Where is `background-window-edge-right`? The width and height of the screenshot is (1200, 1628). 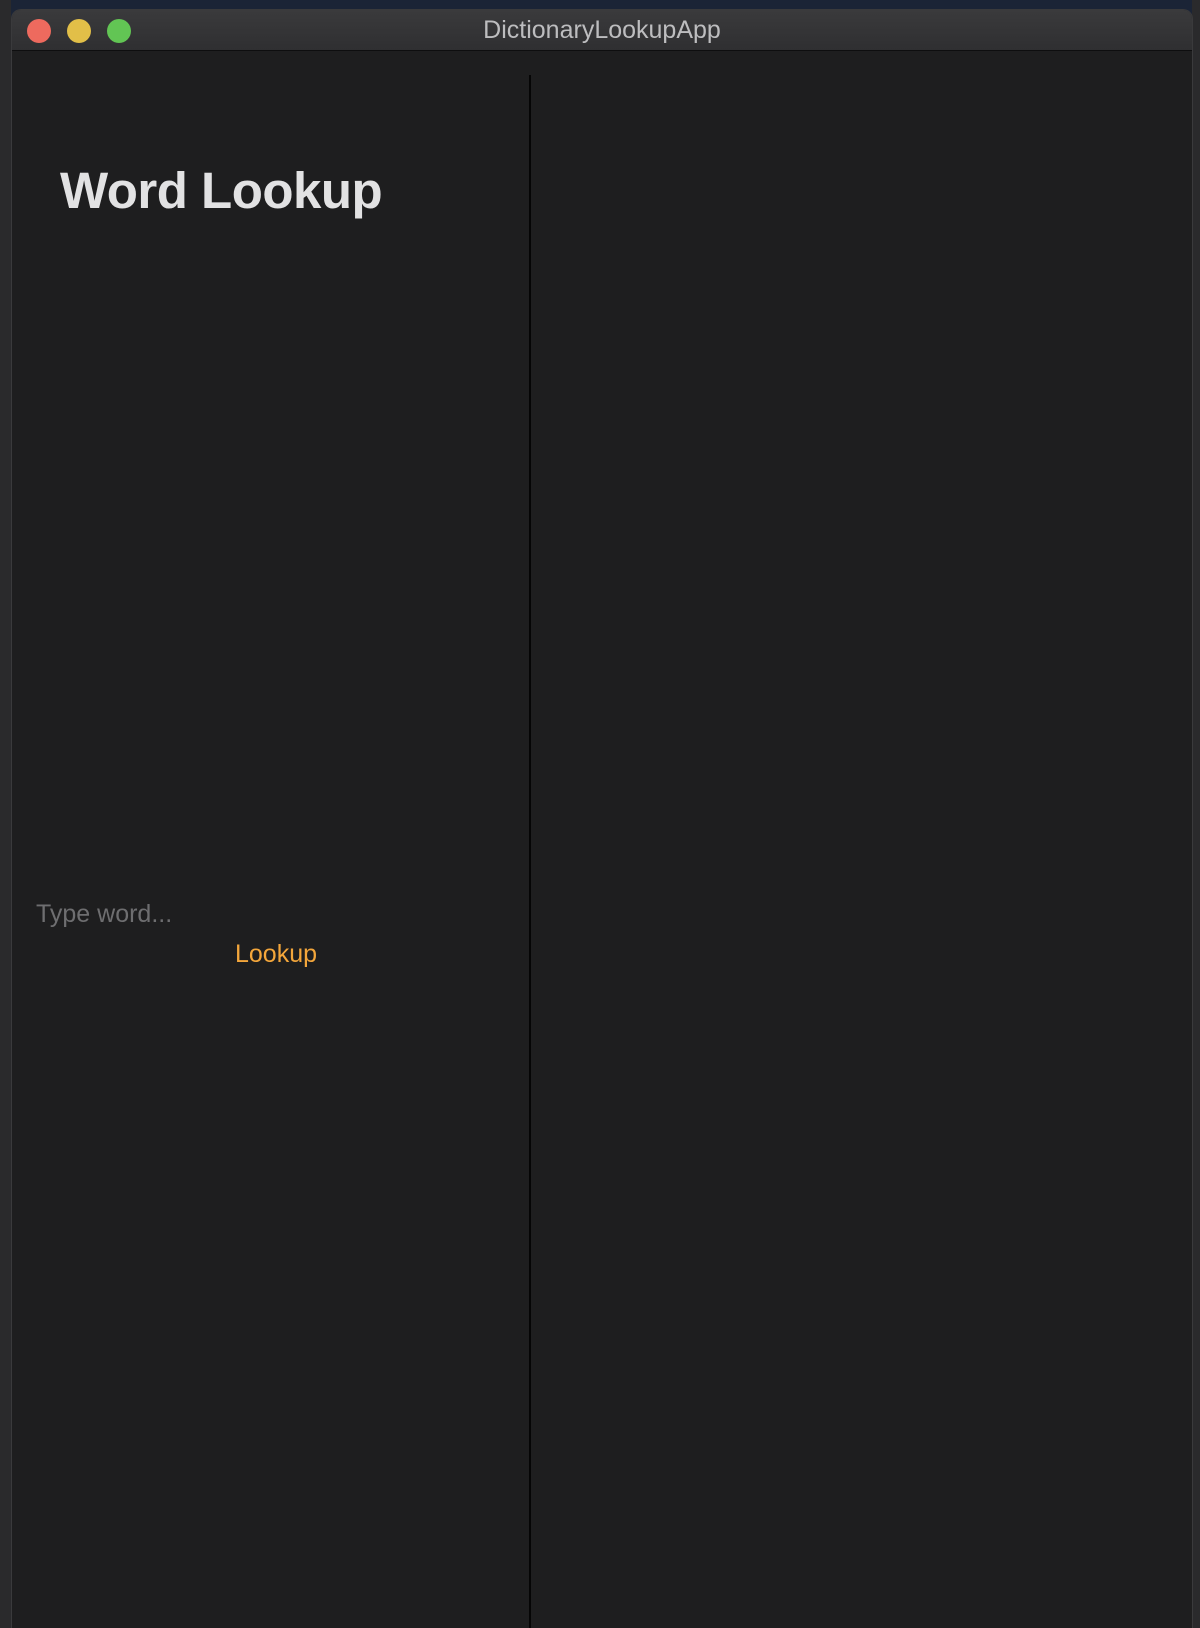
background-window-edge-right is located at coordinates (1196, 814).